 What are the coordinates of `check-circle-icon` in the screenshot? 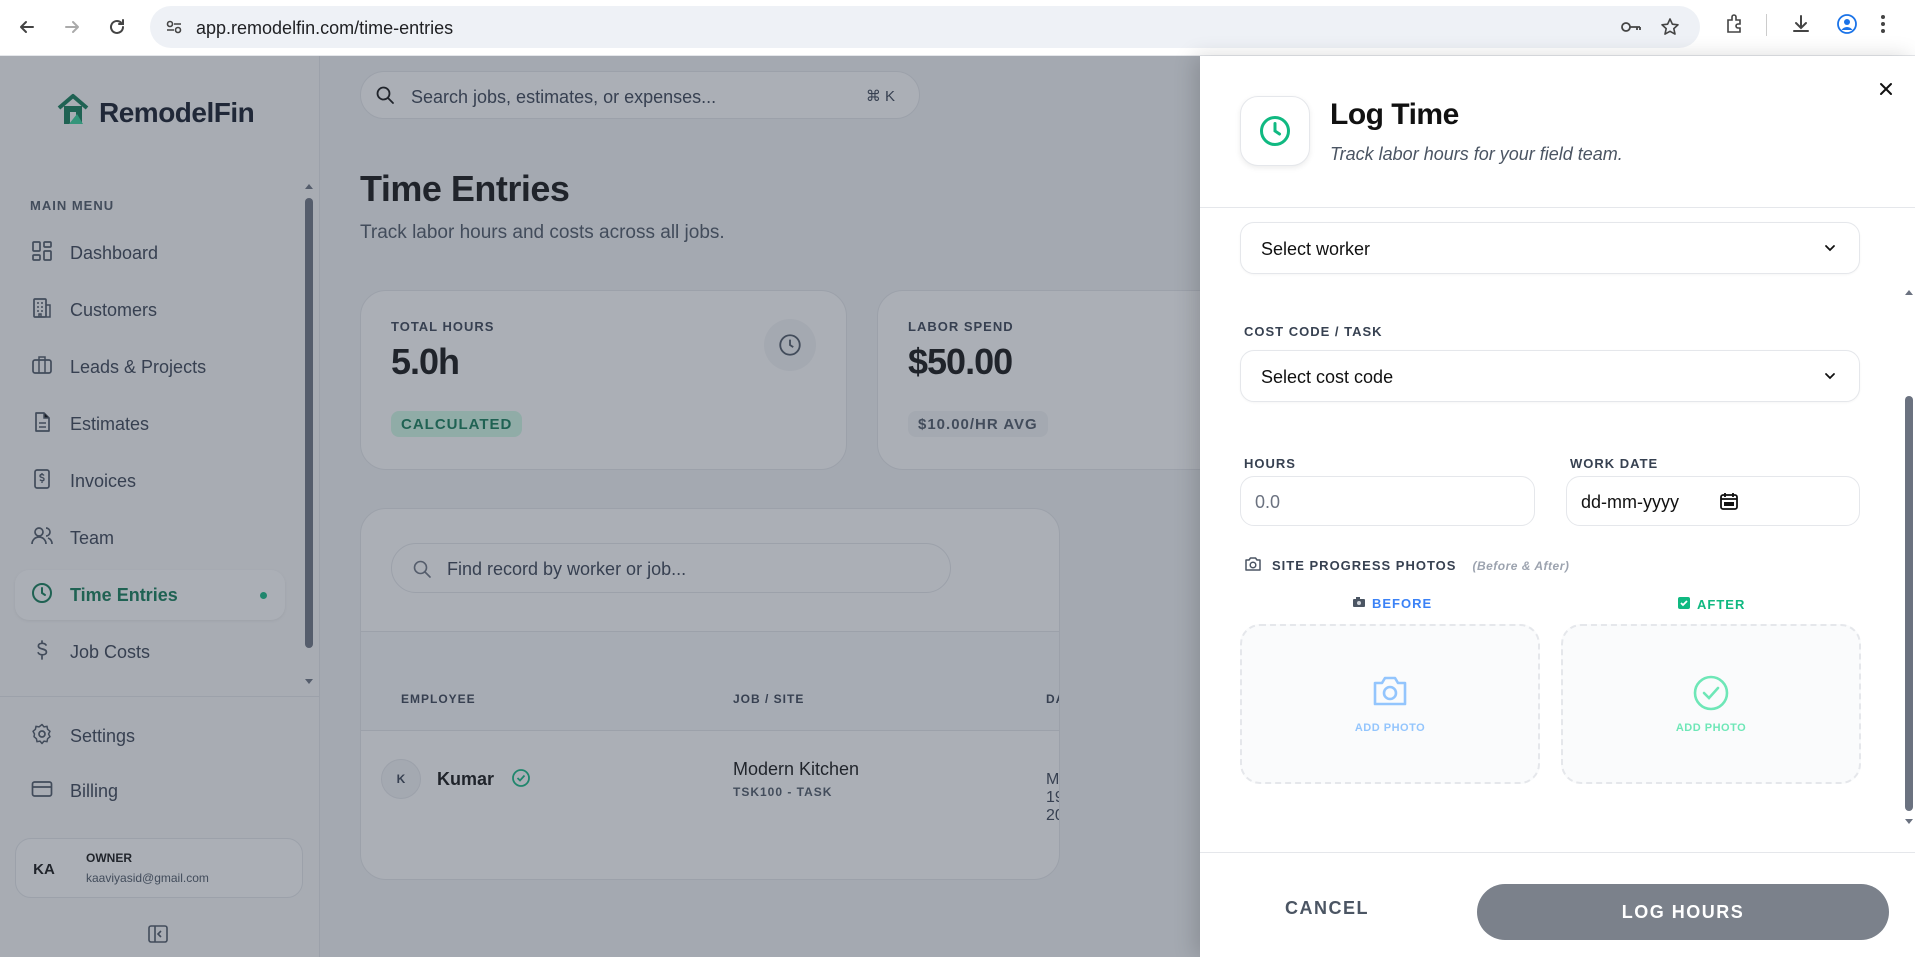 It's located at (1711, 695).